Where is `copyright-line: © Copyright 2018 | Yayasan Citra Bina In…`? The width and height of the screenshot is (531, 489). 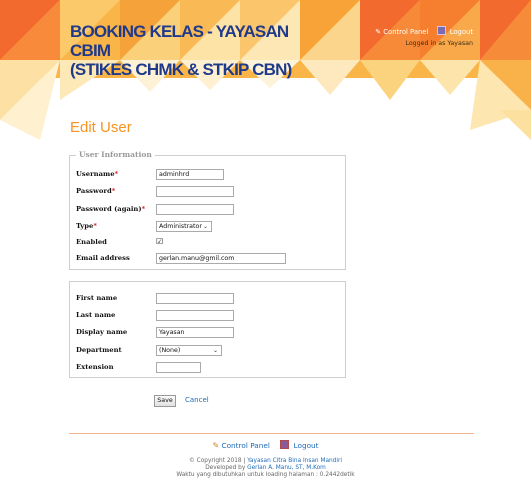 copyright-line: © Copyright 2018 | Yayasan Citra Bina In… is located at coordinates (265, 461).